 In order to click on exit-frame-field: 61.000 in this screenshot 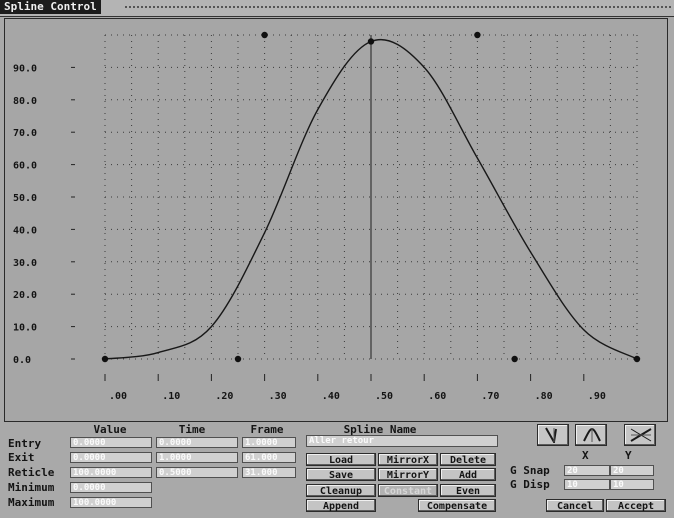, I will do `click(269, 457)`.